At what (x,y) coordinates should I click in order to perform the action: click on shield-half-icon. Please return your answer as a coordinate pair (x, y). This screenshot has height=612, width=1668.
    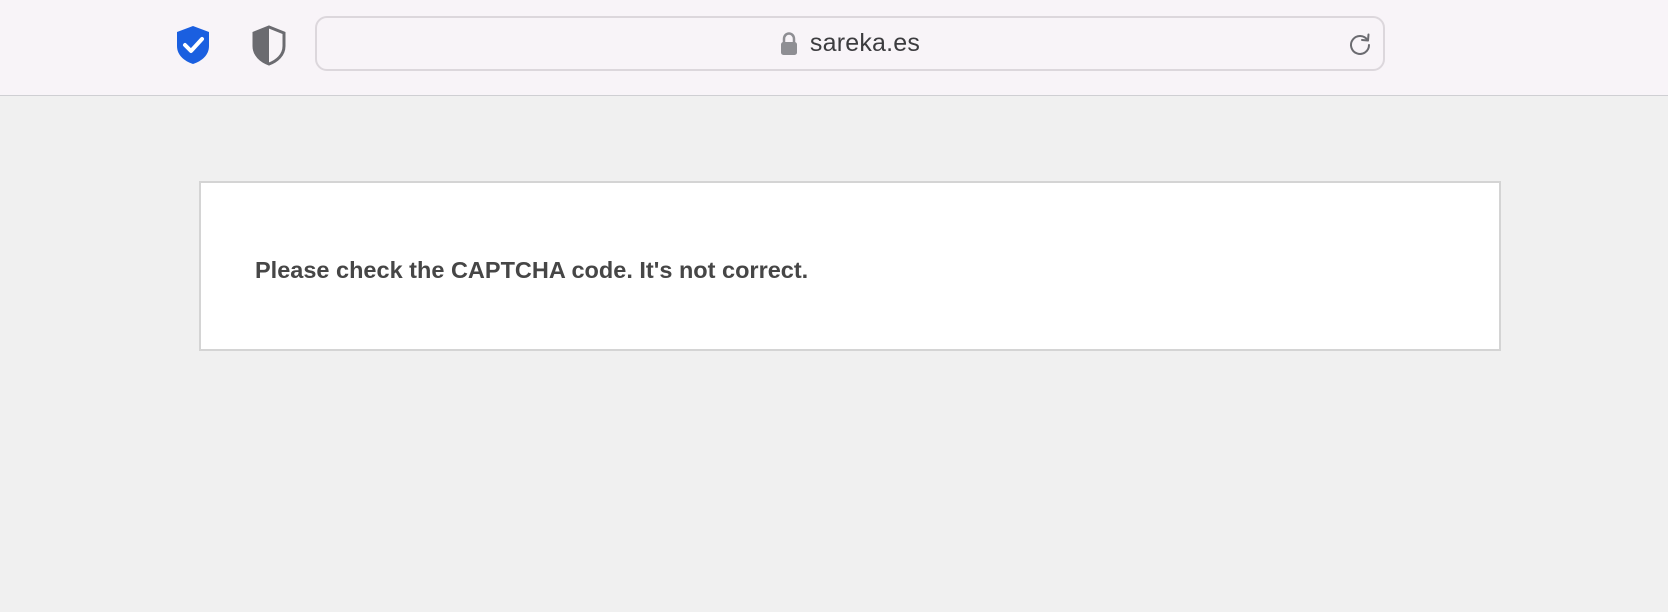
    Looking at the image, I should click on (269, 45).